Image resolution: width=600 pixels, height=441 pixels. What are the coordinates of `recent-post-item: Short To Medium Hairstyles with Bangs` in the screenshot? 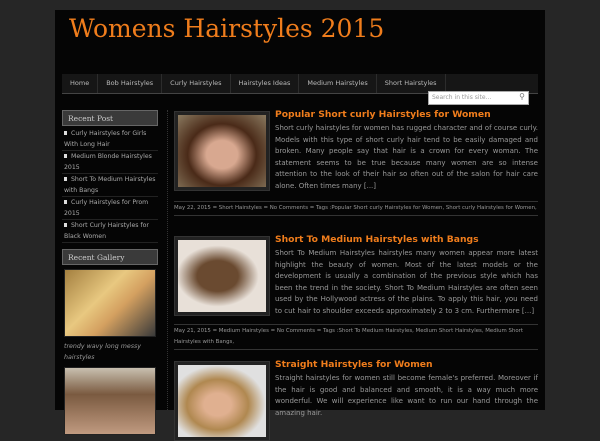 It's located at (110, 185).